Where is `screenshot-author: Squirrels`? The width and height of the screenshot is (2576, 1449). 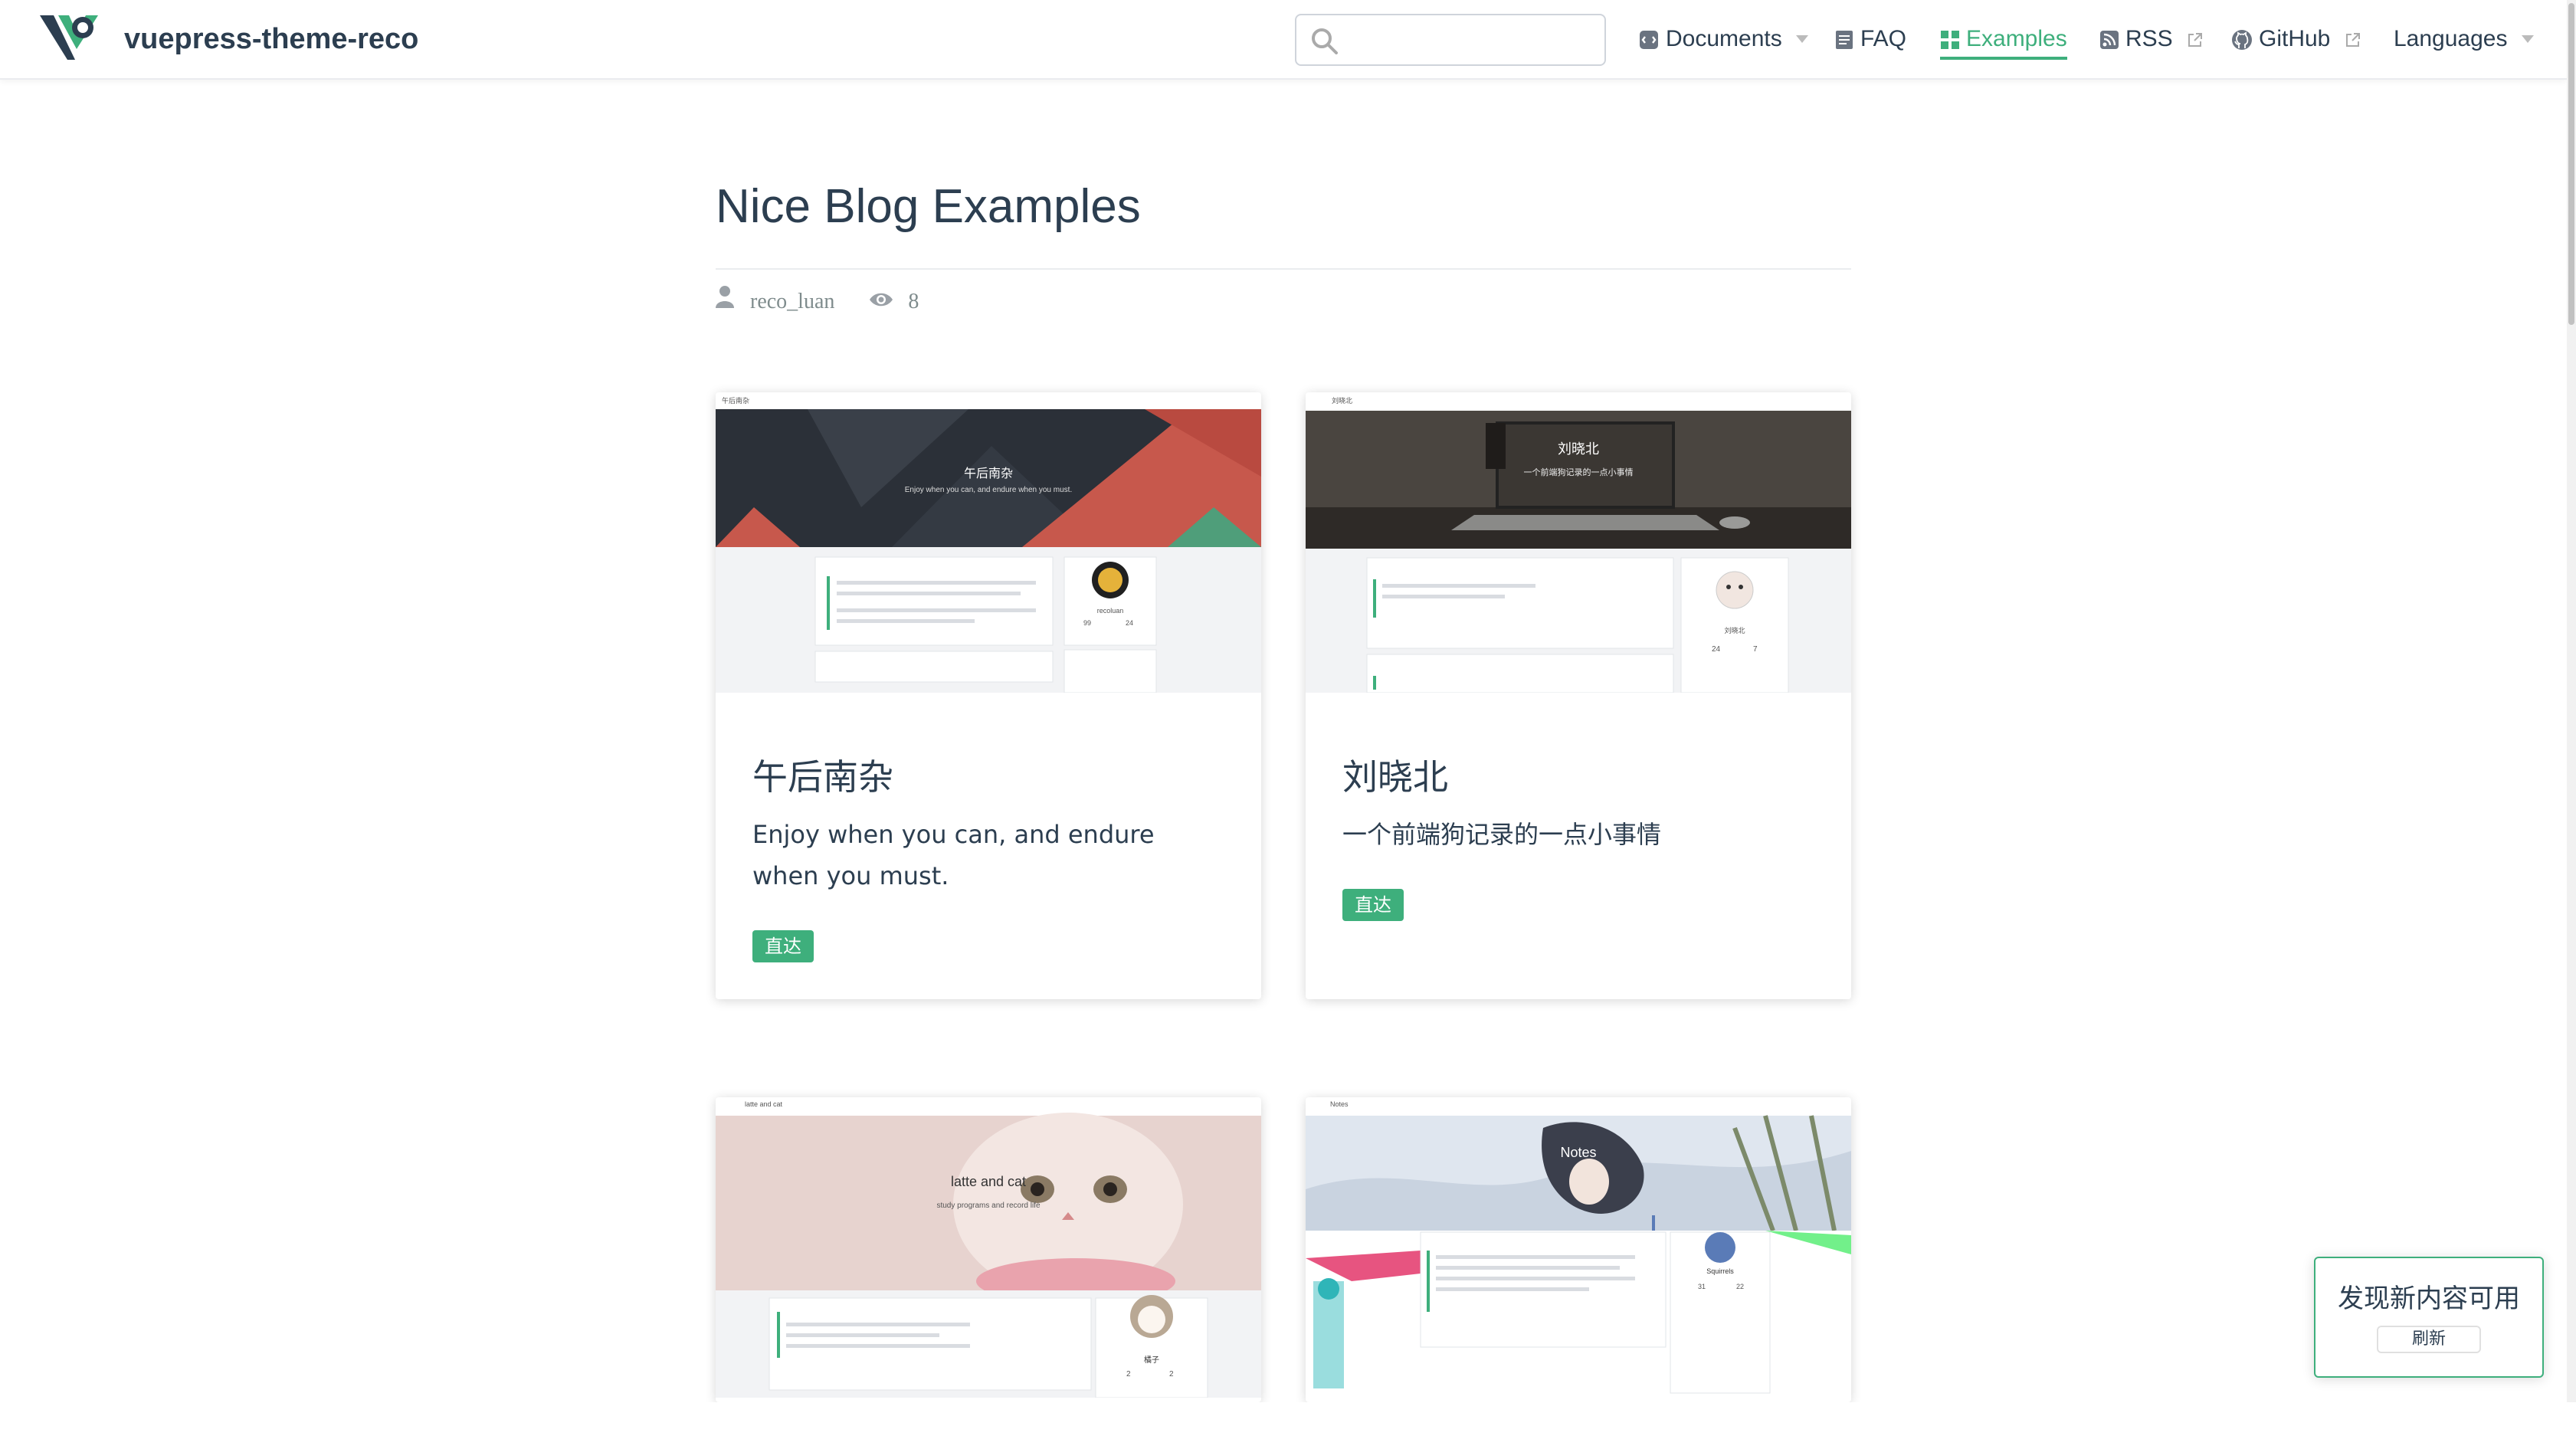
screenshot-author: Squirrels is located at coordinates (1720, 1271).